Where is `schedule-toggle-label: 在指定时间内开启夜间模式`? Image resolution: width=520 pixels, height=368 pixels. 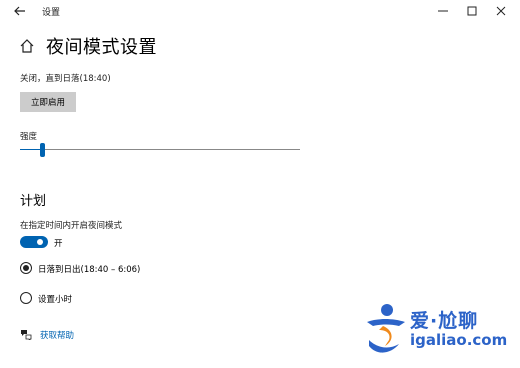 schedule-toggle-label: 在指定时间内开启夜间模式 is located at coordinates (71, 226).